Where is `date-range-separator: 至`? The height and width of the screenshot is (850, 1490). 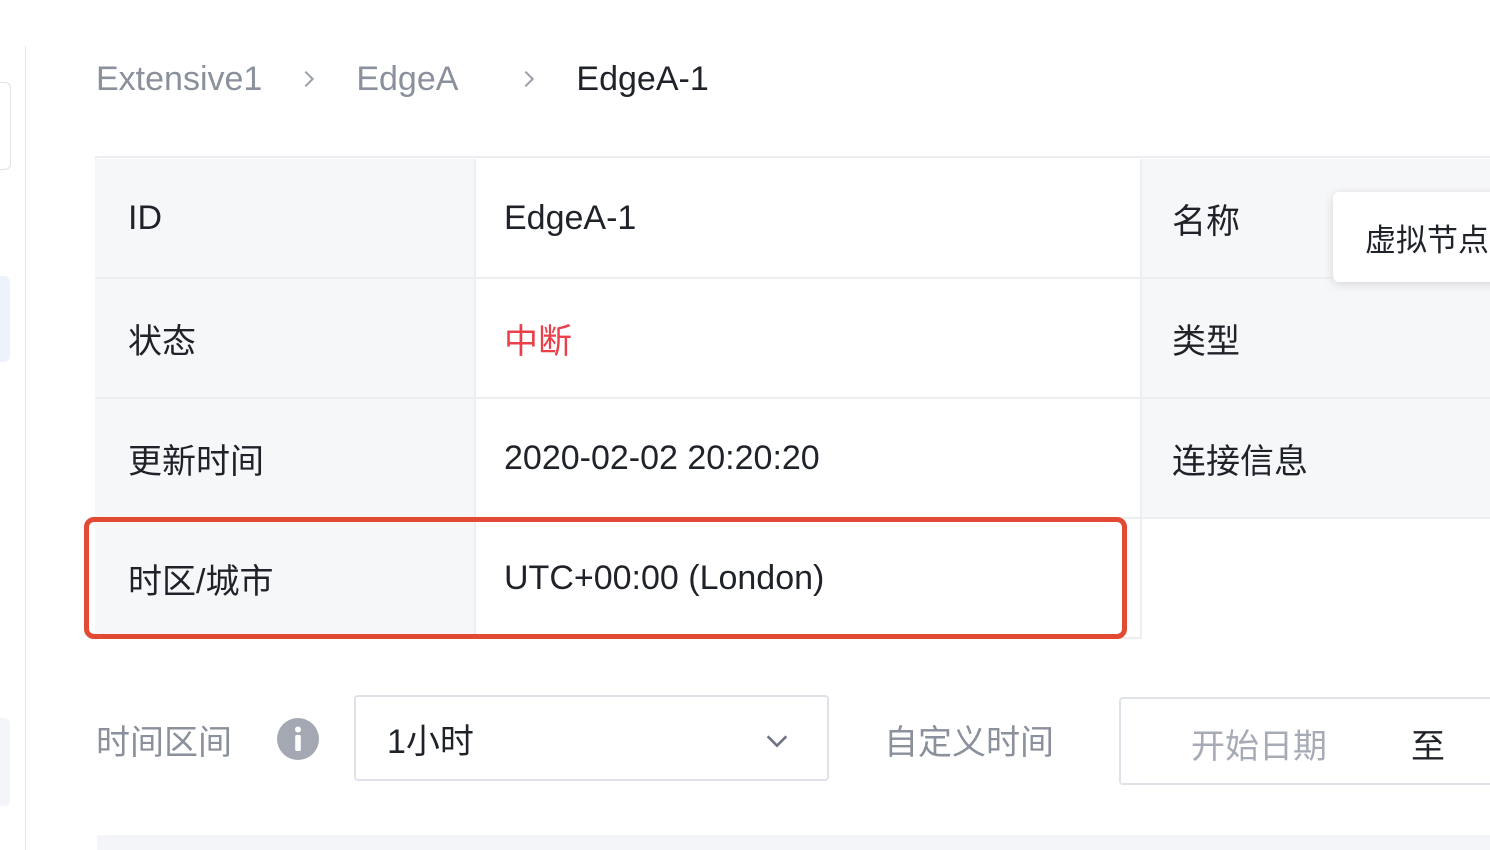 date-range-separator: 至 is located at coordinates (1428, 747).